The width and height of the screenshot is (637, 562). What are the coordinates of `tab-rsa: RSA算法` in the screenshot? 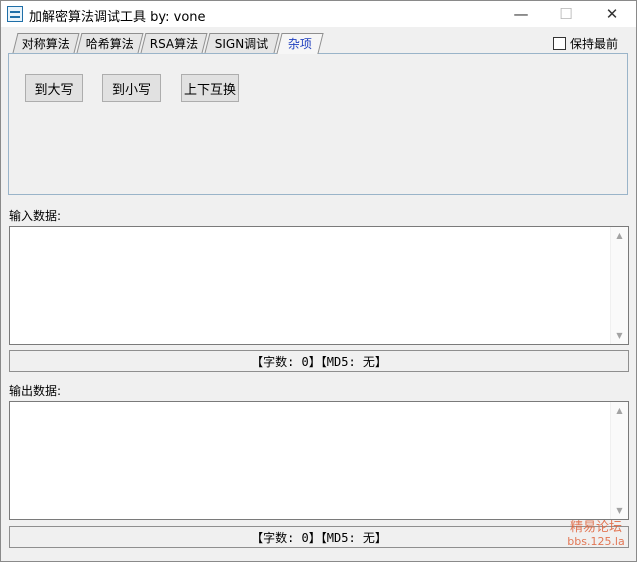 It's located at (174, 43).